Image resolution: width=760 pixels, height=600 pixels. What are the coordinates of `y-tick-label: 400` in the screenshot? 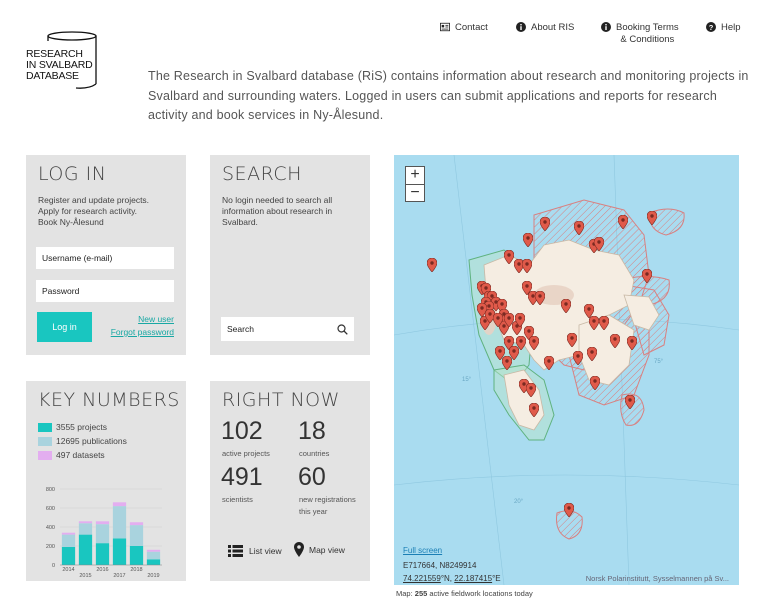 It's located at (50, 528).